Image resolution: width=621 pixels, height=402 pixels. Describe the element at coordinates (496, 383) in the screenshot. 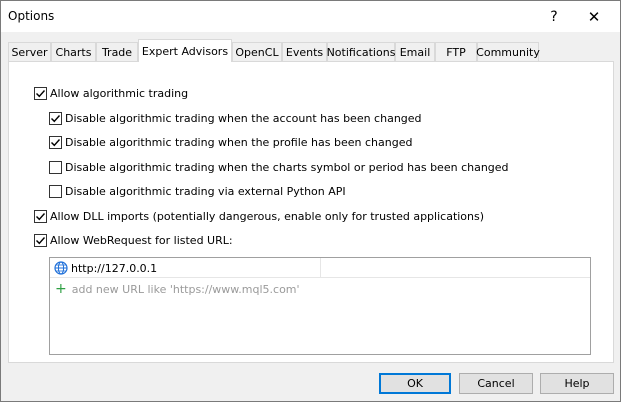

I see `cancel-button: Cancel` at that location.